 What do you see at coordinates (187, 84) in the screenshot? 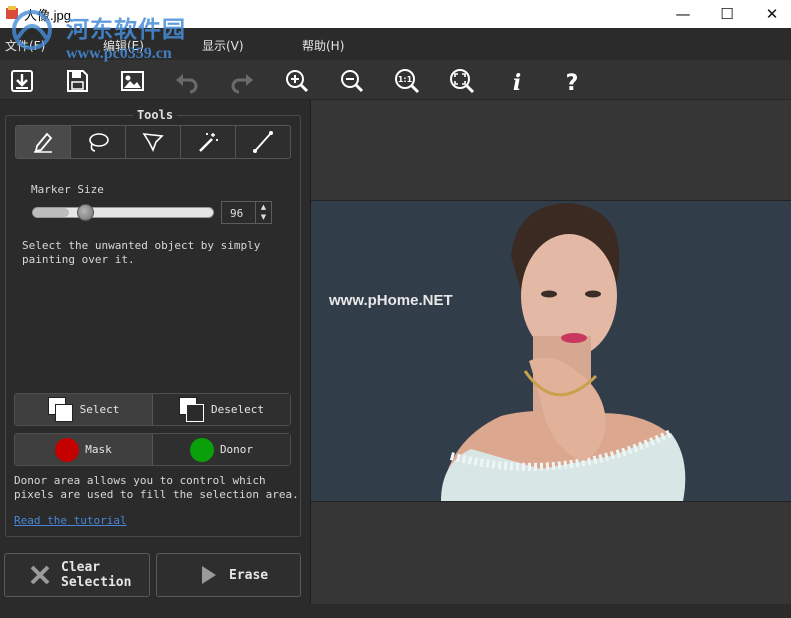
I see `undo-icon` at bounding box center [187, 84].